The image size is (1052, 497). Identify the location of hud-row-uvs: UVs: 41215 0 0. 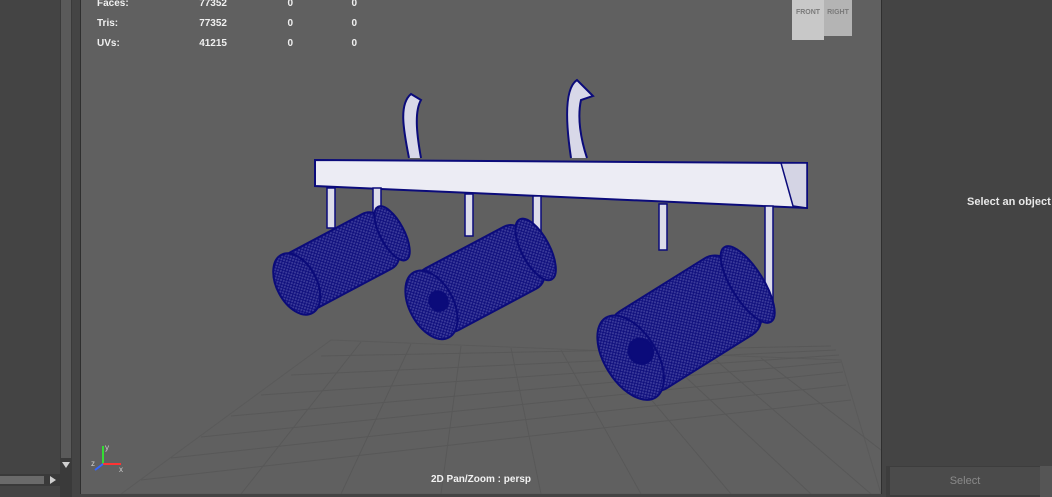
(227, 44).